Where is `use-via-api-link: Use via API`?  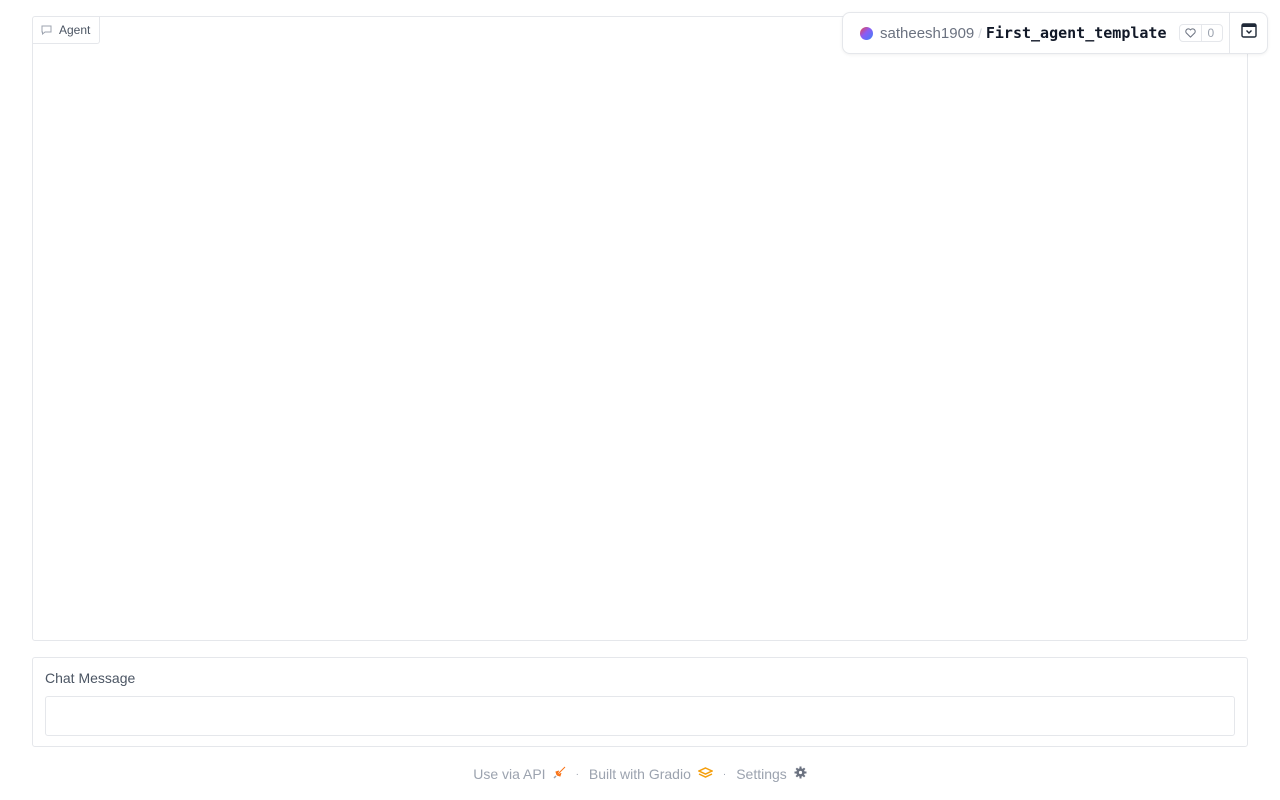
use-via-api-link: Use via API is located at coordinates (519, 774).